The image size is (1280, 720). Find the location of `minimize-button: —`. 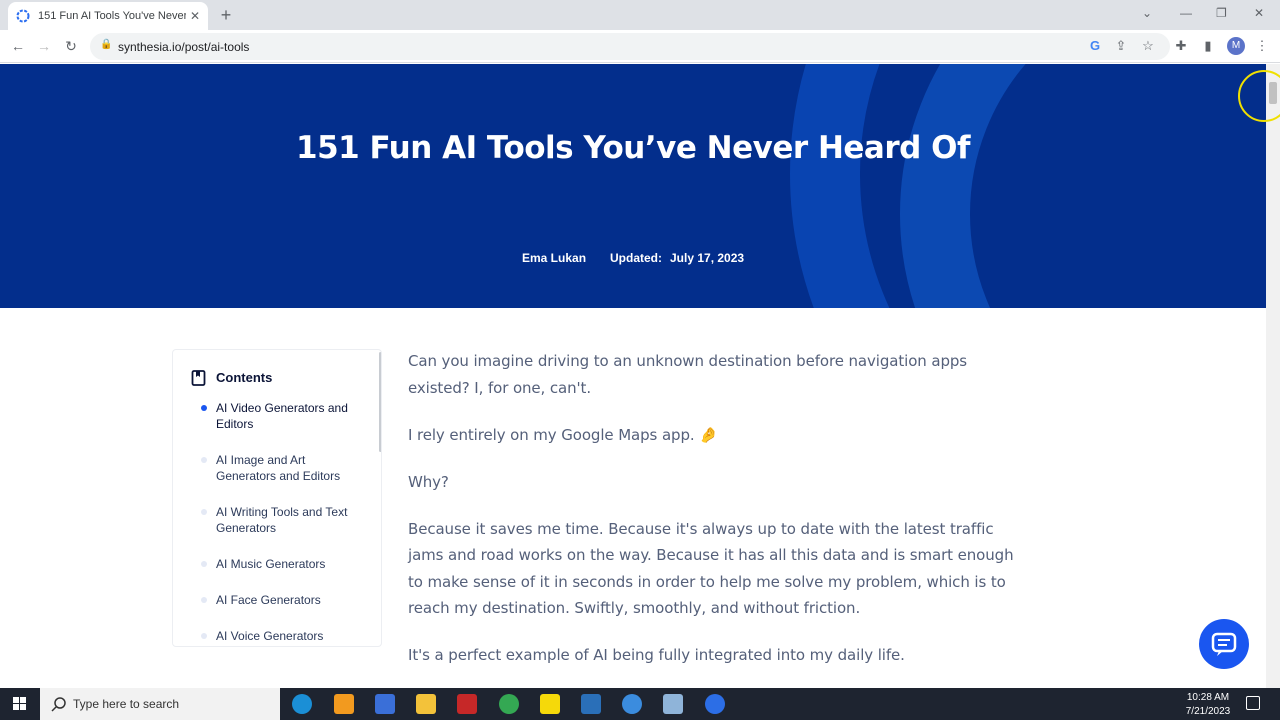

minimize-button: — is located at coordinates (1186, 13).